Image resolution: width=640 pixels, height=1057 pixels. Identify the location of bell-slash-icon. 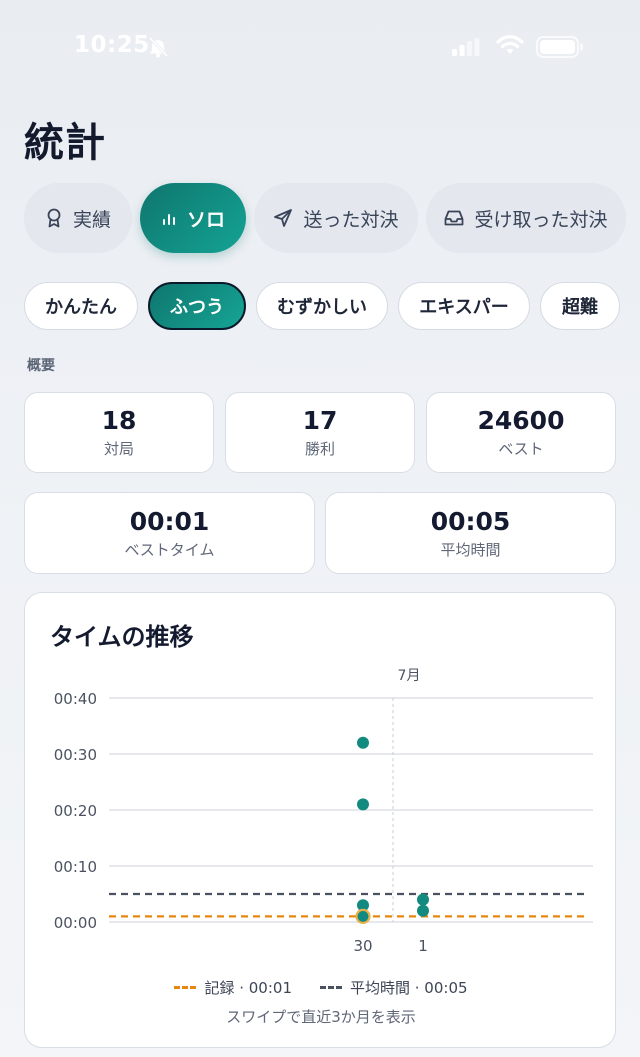
(158, 47).